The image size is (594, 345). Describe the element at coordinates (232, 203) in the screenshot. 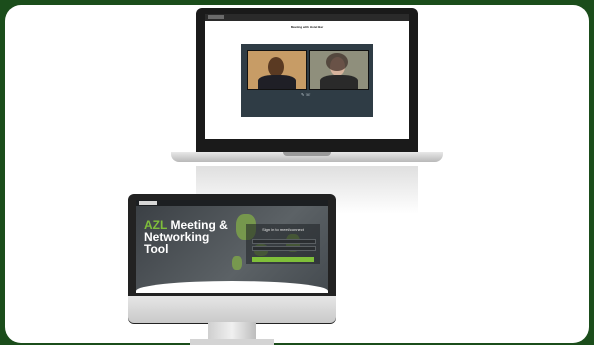

I see `desktop-app-topbar` at that location.